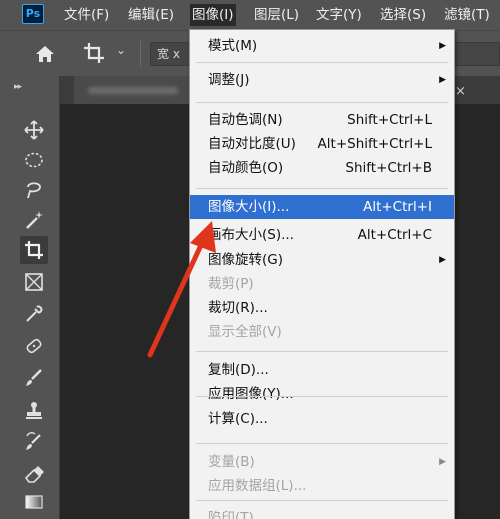 This screenshot has height=519, width=500. Describe the element at coordinates (45, 54) in the screenshot. I see `home-icon` at that location.